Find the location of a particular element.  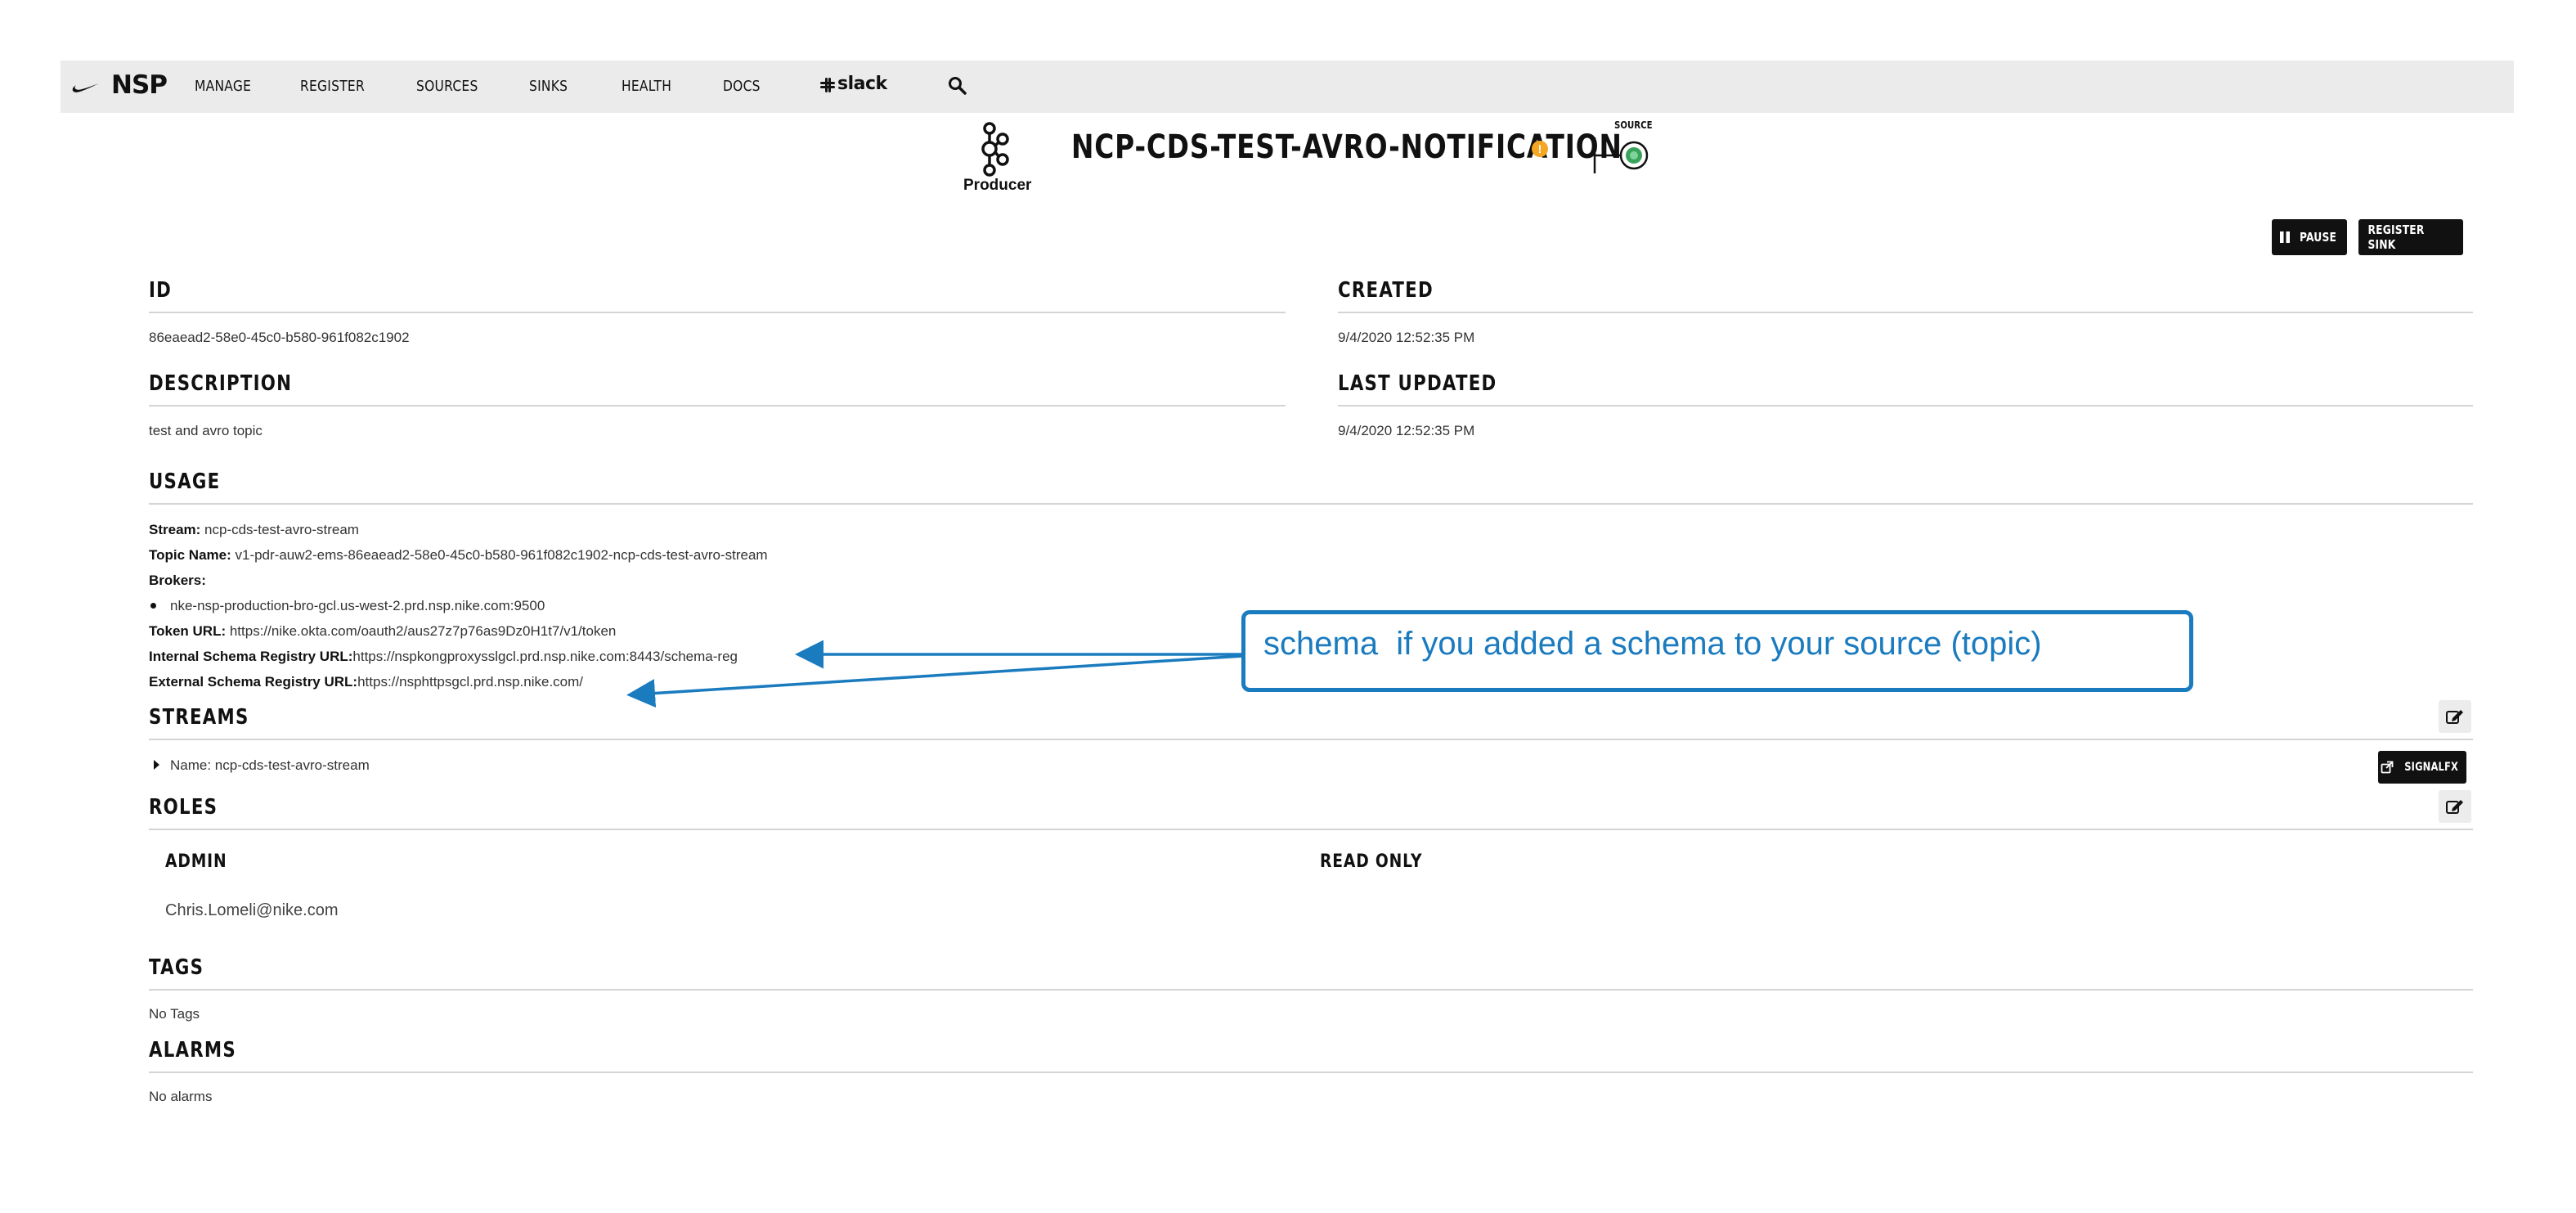

nike-swoosh-icon is located at coordinates (86, 87).